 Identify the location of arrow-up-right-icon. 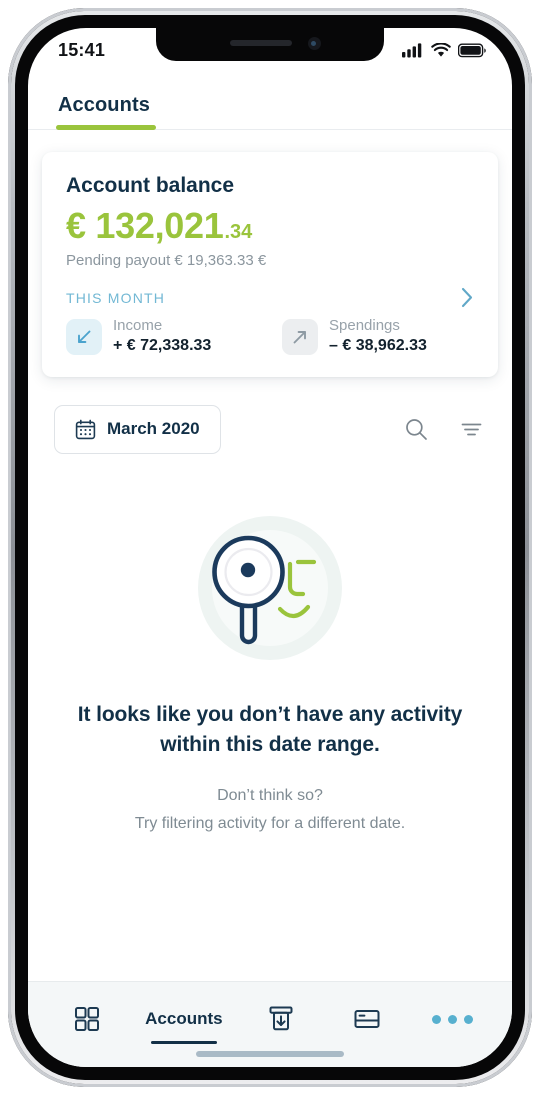
(299, 337).